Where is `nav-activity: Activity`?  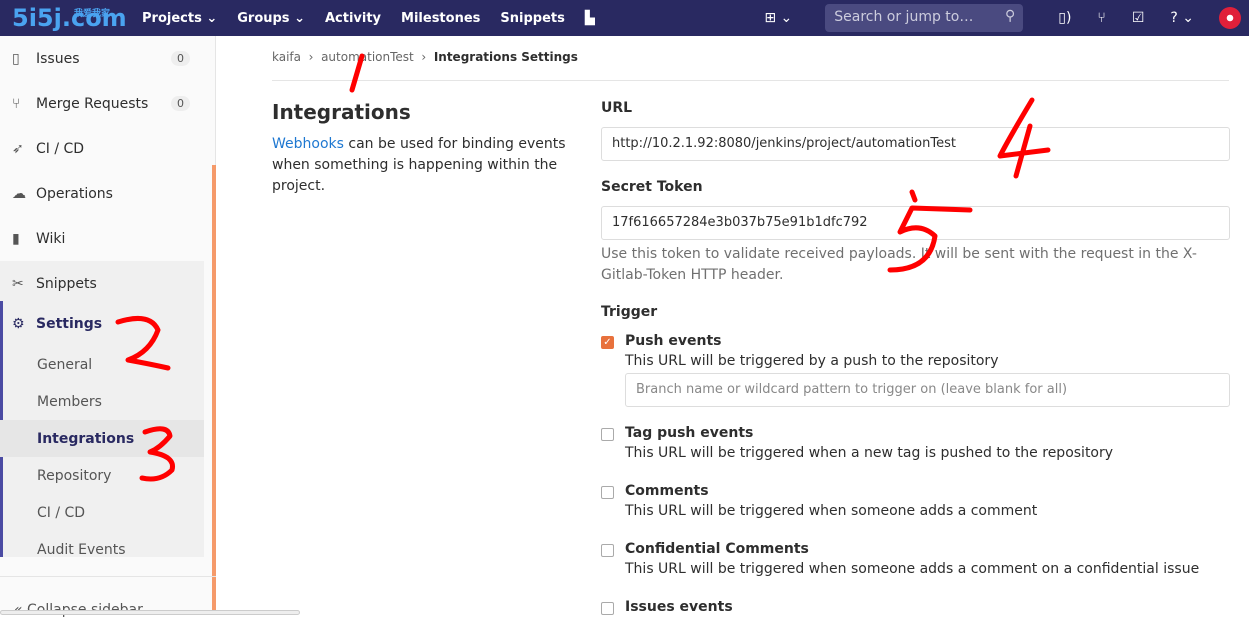
nav-activity: Activity is located at coordinates (353, 18).